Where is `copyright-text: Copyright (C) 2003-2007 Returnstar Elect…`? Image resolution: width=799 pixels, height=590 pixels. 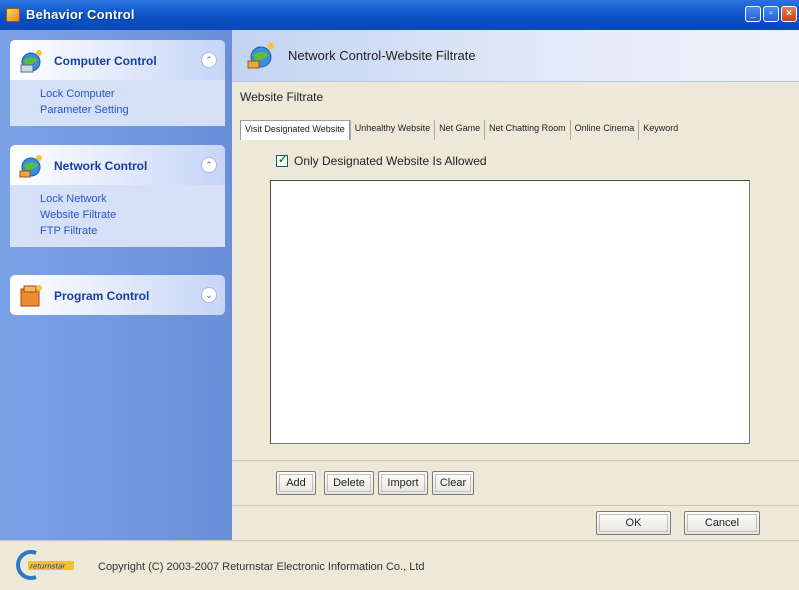 copyright-text: Copyright (C) 2003-2007 Returnstar Elect… is located at coordinates (261, 567).